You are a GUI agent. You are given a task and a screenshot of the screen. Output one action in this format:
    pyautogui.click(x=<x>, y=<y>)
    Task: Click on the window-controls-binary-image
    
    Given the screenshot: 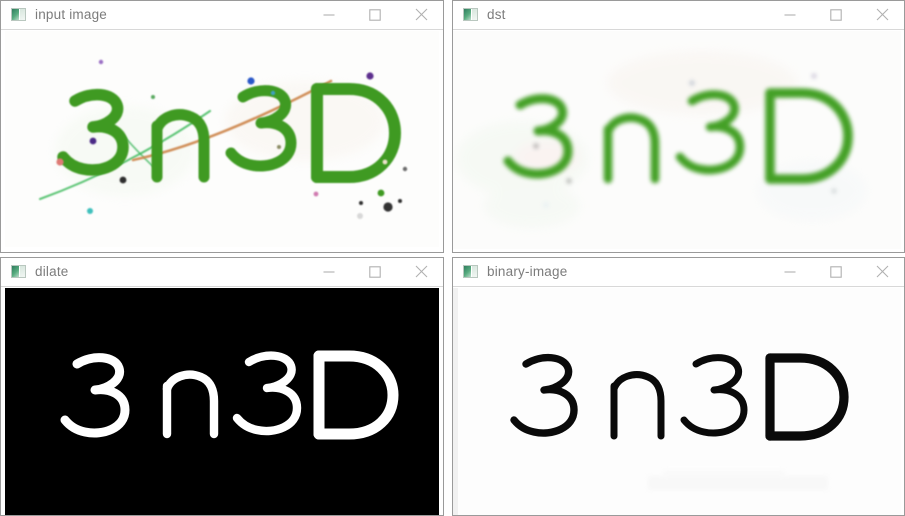 What is the action you would take?
    pyautogui.click(x=836, y=271)
    